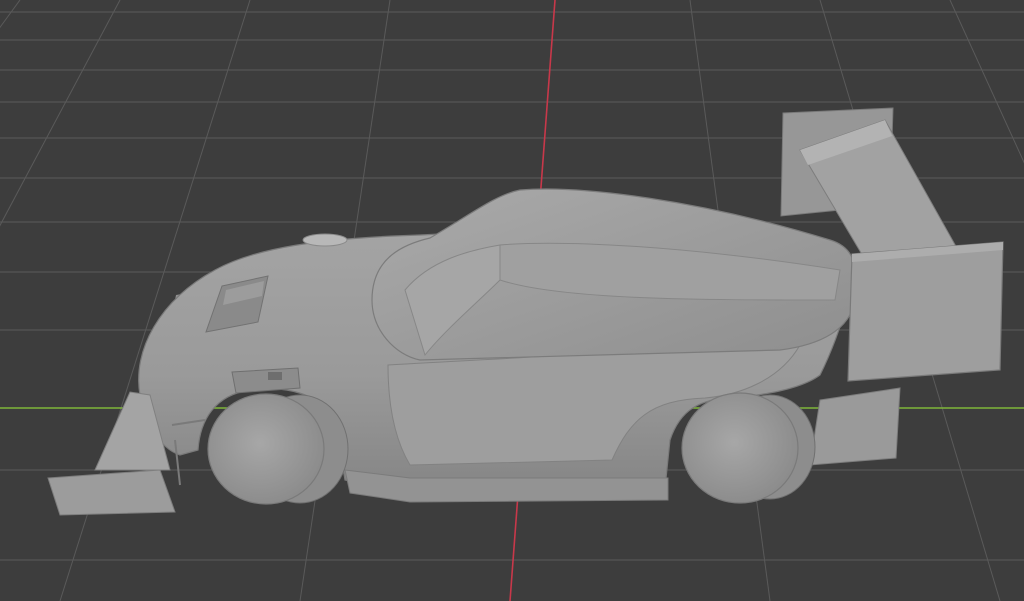 The height and width of the screenshot is (601, 1024). What do you see at coordinates (748, 448) in the screenshot?
I see `rear-wheel` at bounding box center [748, 448].